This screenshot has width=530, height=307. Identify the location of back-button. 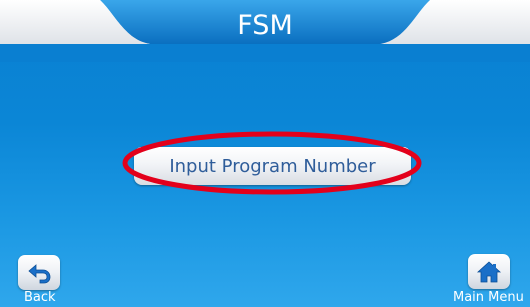
(39, 272).